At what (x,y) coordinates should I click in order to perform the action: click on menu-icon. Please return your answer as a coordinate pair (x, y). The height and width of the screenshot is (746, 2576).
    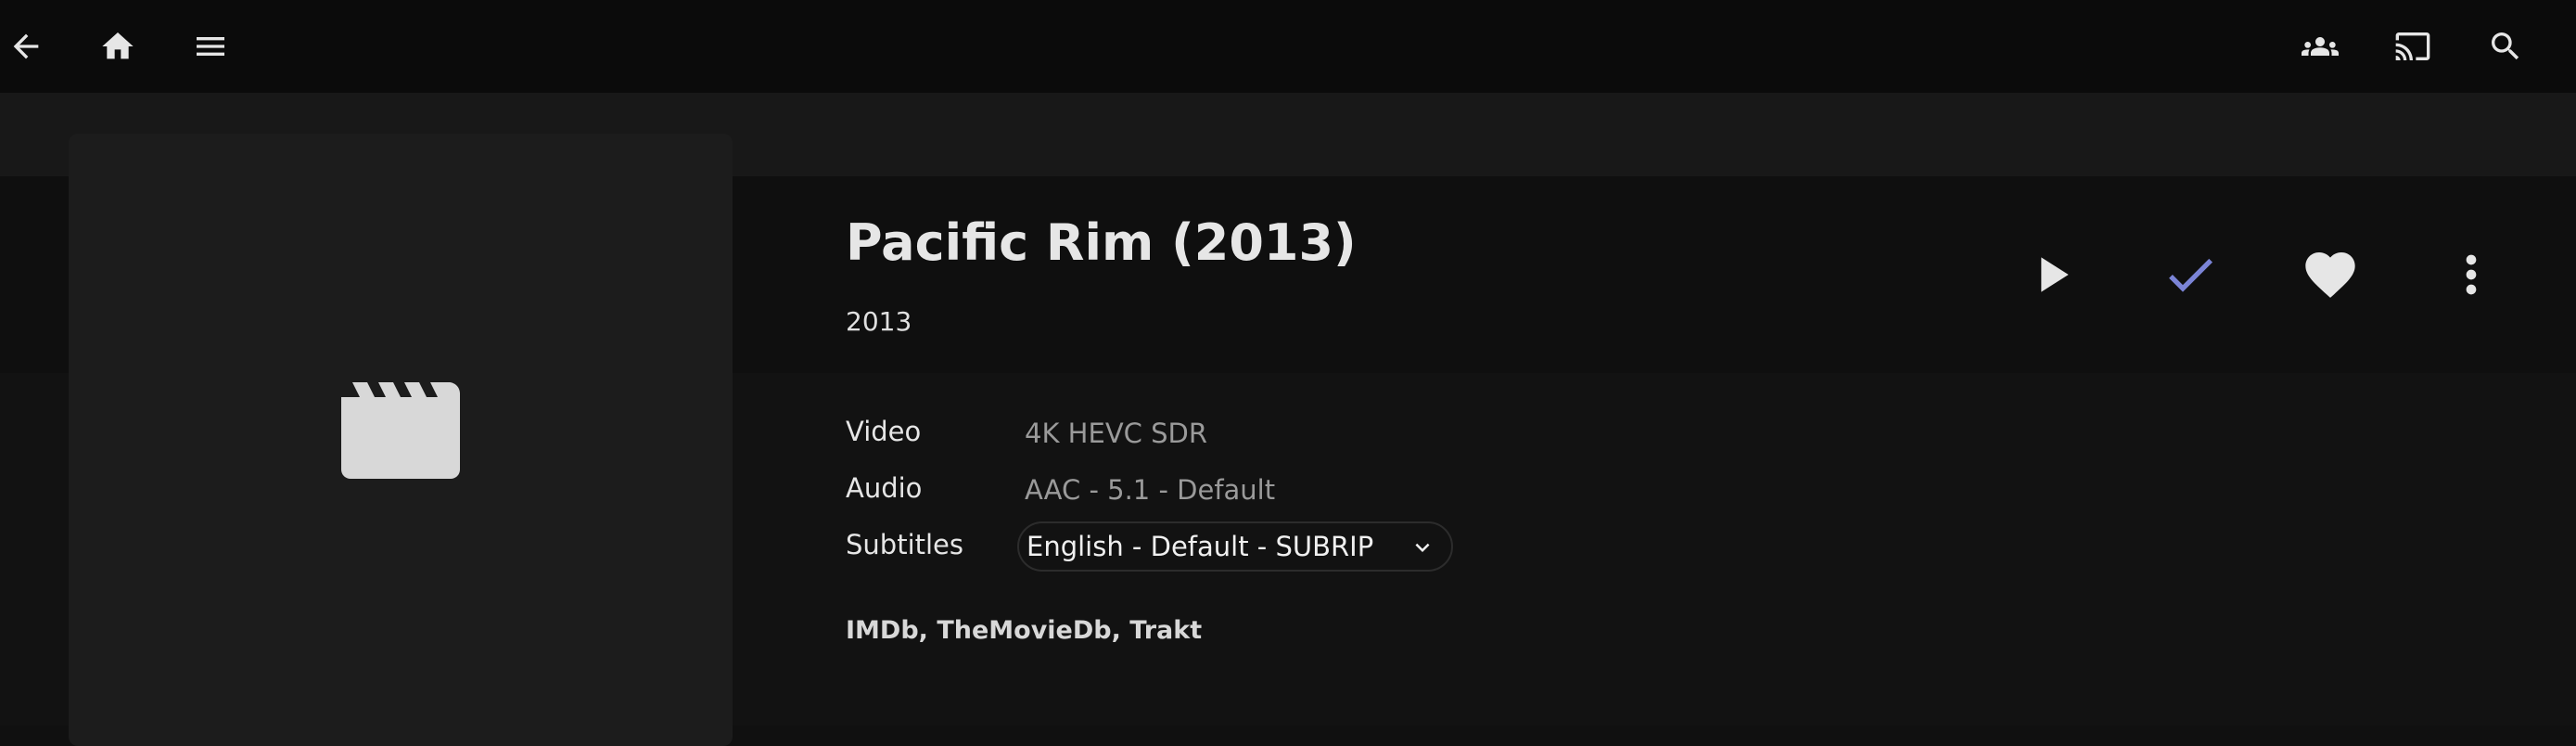
    Looking at the image, I should click on (211, 46).